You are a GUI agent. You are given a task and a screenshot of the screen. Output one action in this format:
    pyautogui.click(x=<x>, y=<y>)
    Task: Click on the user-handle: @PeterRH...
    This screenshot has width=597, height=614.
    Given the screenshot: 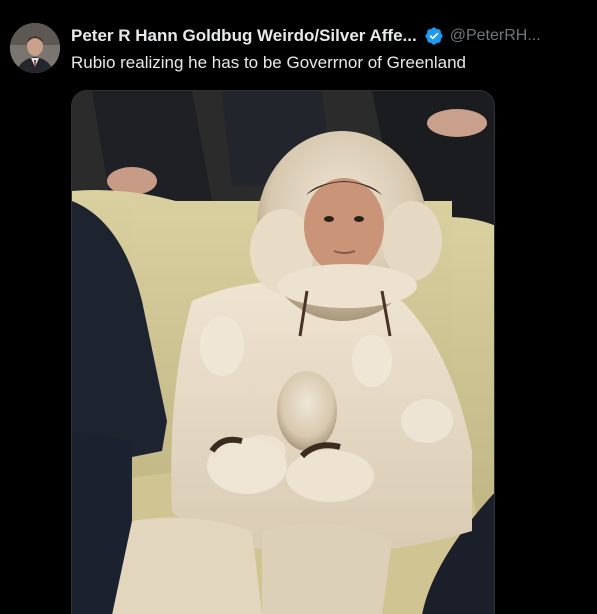 What is the action you would take?
    pyautogui.click(x=495, y=36)
    